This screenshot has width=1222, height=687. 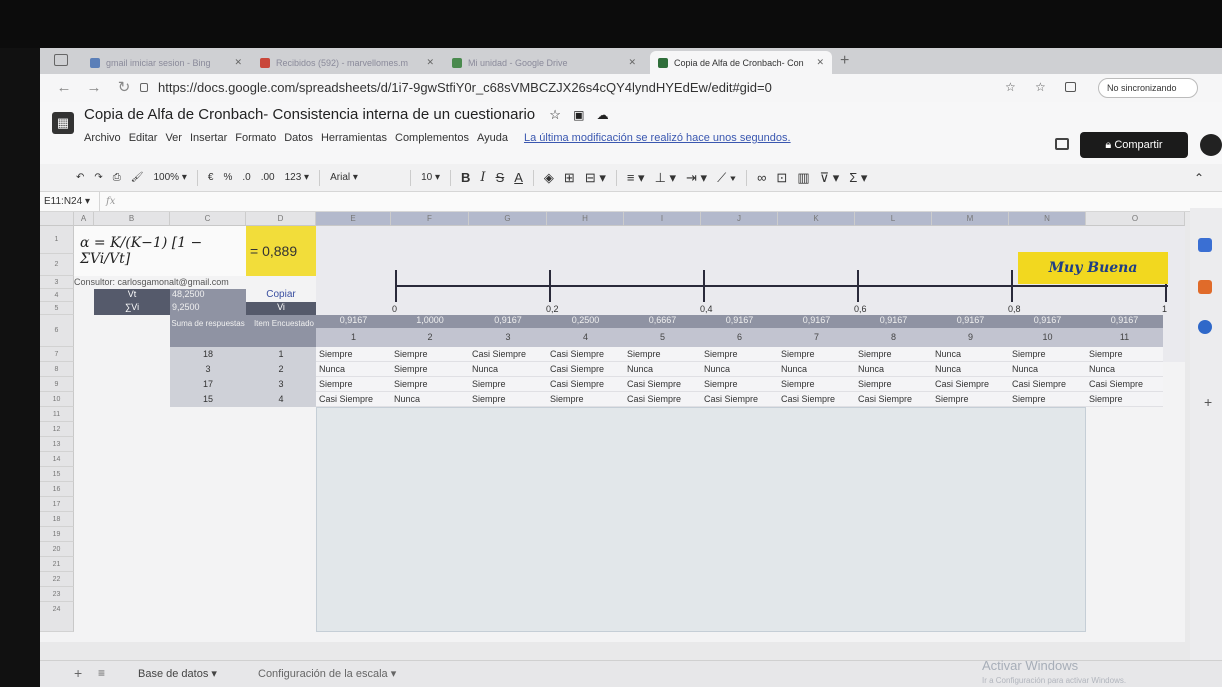 I want to click on select-all-corner, so click(x=57, y=219).